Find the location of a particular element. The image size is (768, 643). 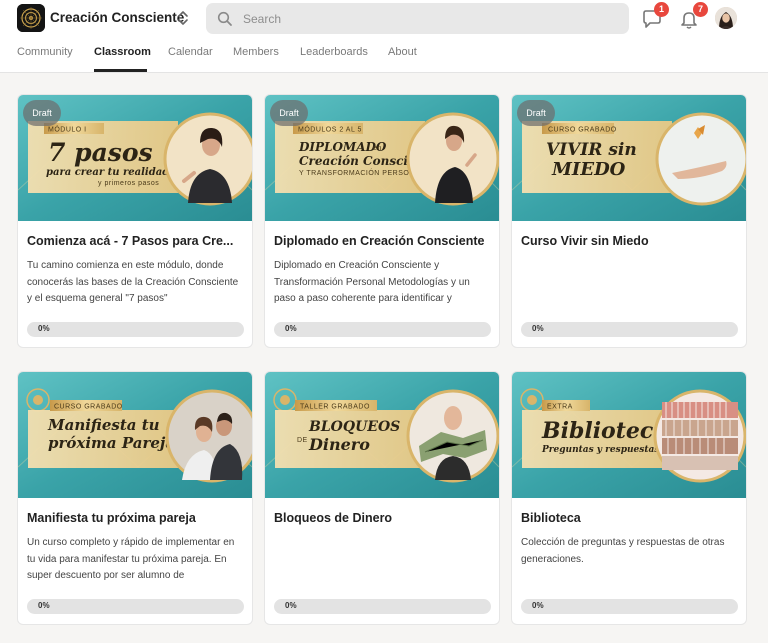

active-tab-indicator is located at coordinates (120, 70).